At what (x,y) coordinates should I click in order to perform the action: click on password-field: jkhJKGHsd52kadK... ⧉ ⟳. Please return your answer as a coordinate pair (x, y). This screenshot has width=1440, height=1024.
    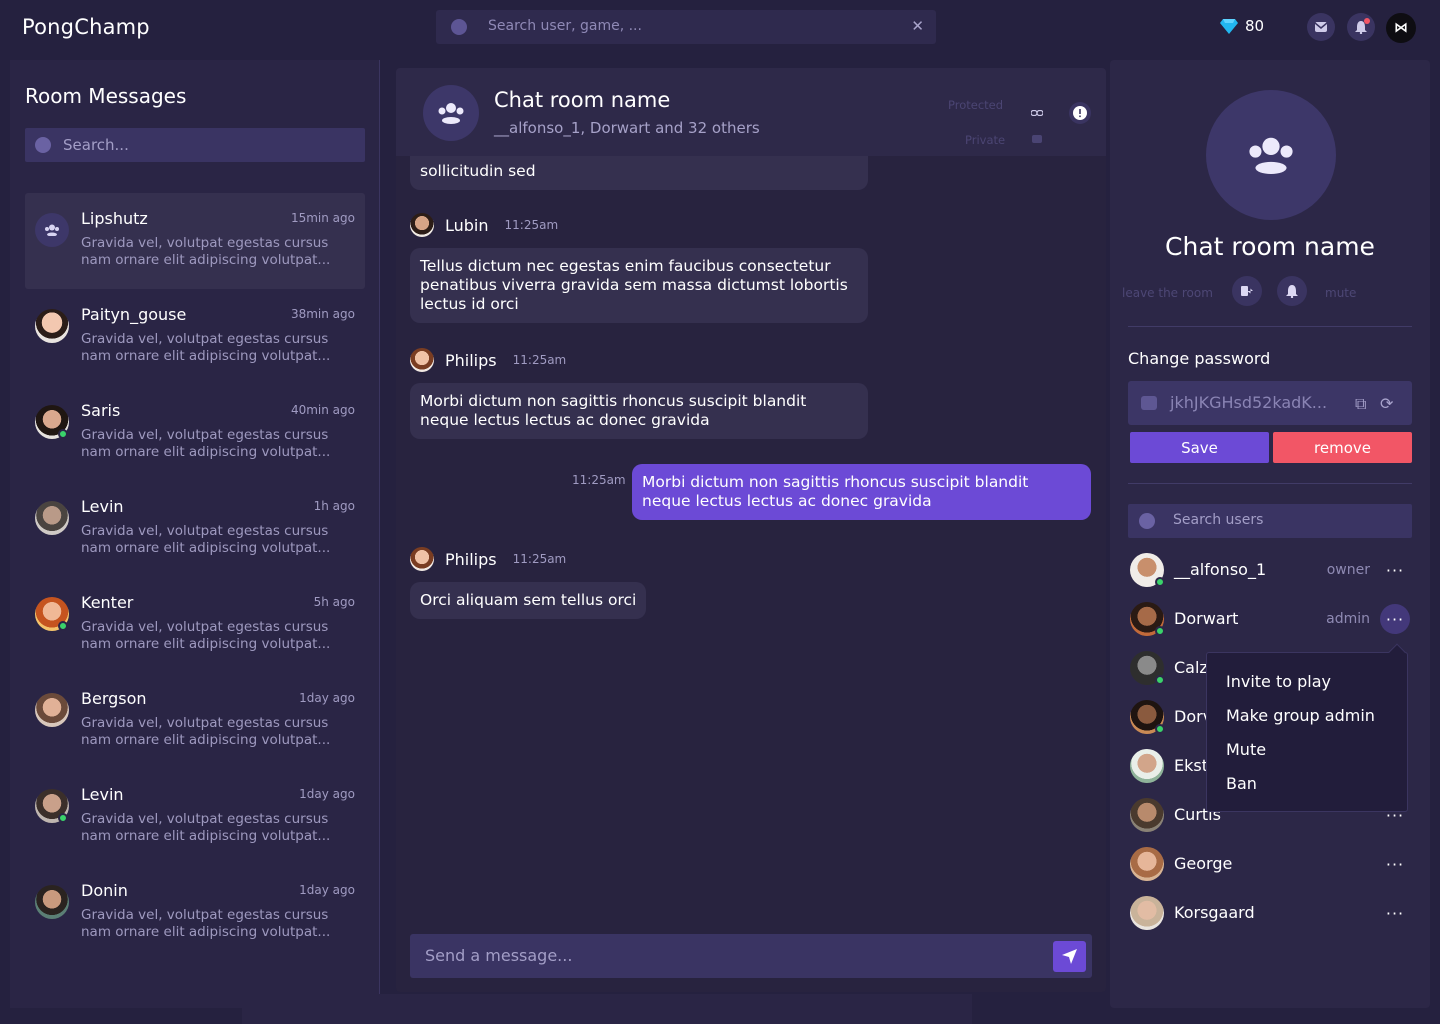
    Looking at the image, I should click on (1270, 403).